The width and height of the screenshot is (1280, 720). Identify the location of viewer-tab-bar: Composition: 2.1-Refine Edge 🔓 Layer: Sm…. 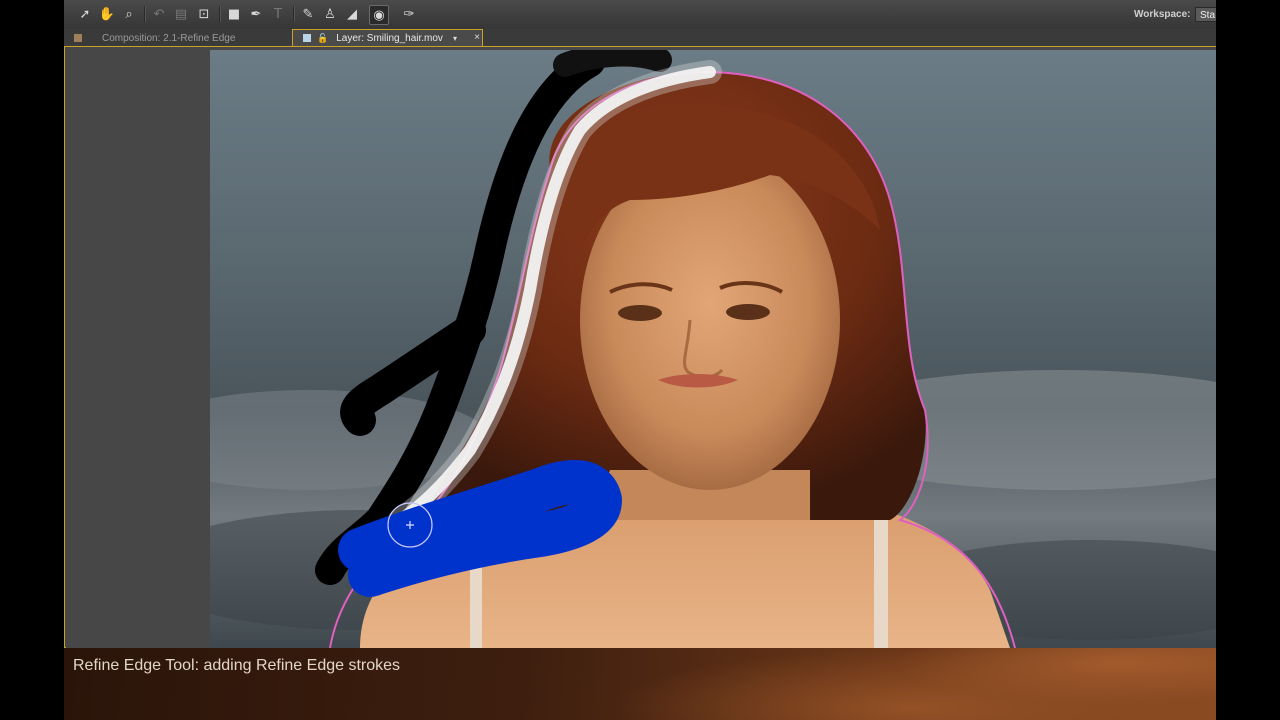
(640, 38).